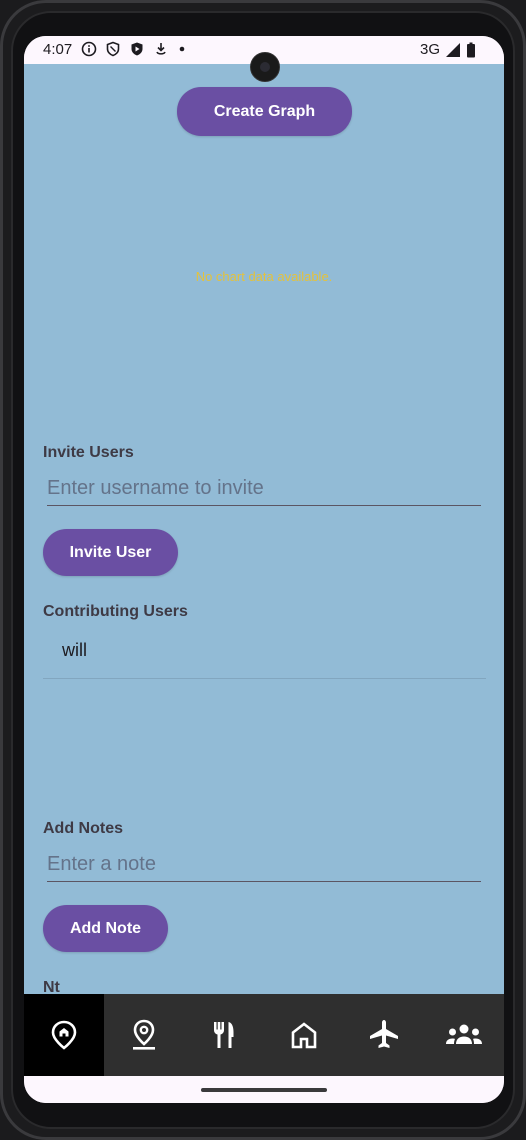  I want to click on nav-item-home-pin, so click(64, 1035).